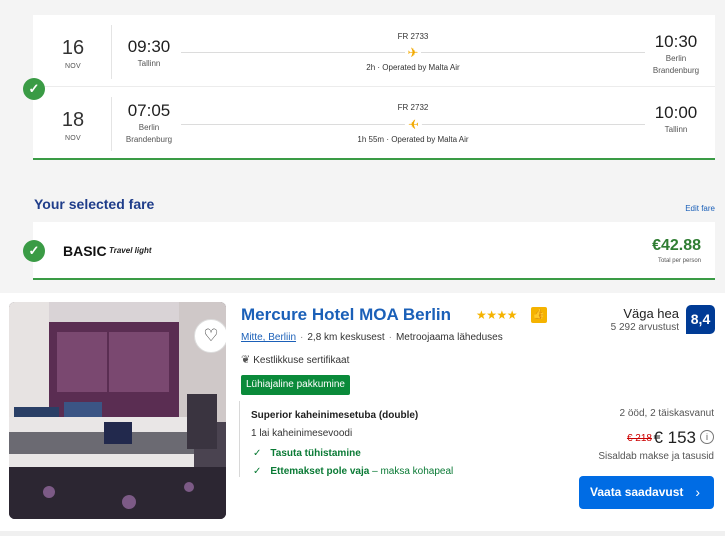  Describe the element at coordinates (346, 337) in the screenshot. I see `distance-text: 2,8 km keskusest` at that location.